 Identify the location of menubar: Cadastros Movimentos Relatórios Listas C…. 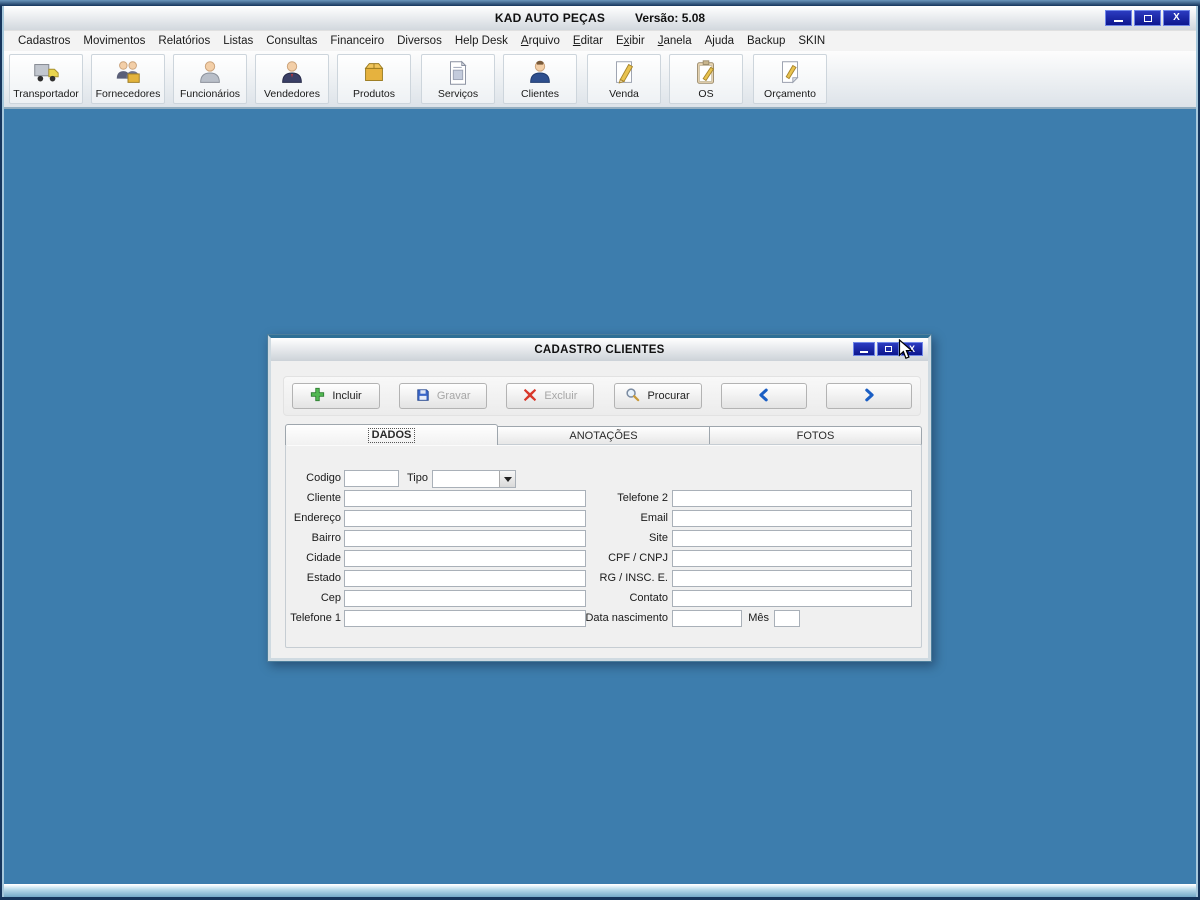
(600, 40).